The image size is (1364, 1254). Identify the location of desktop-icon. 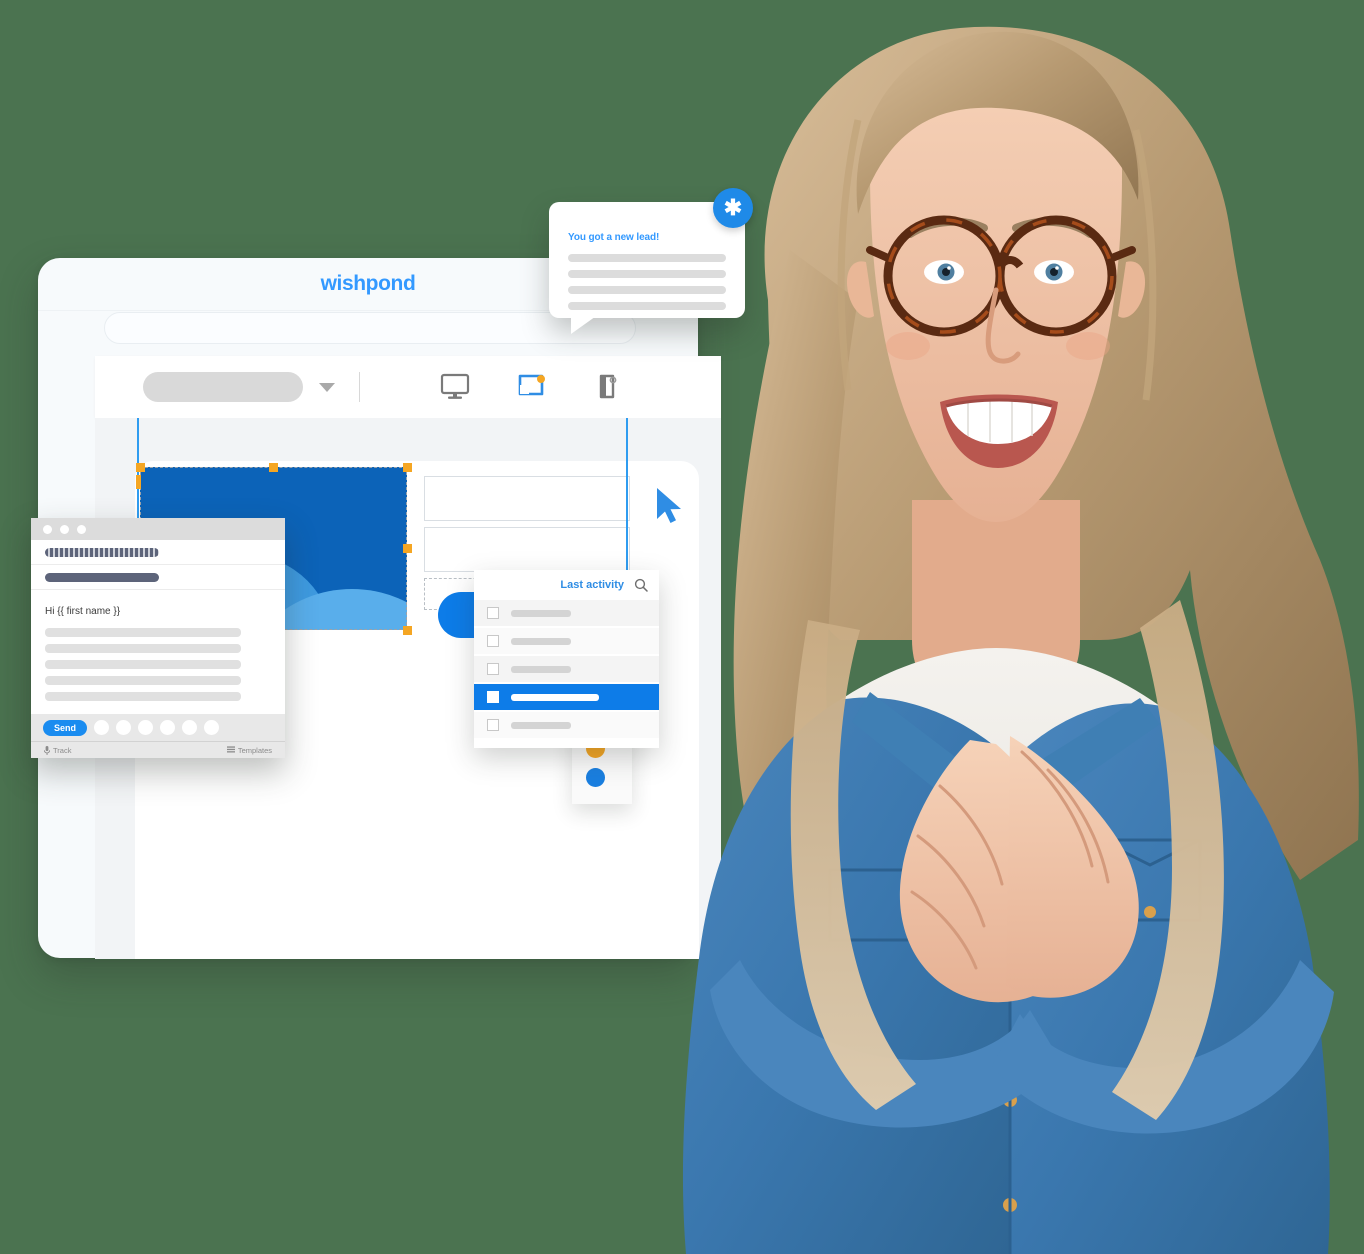
(455, 386).